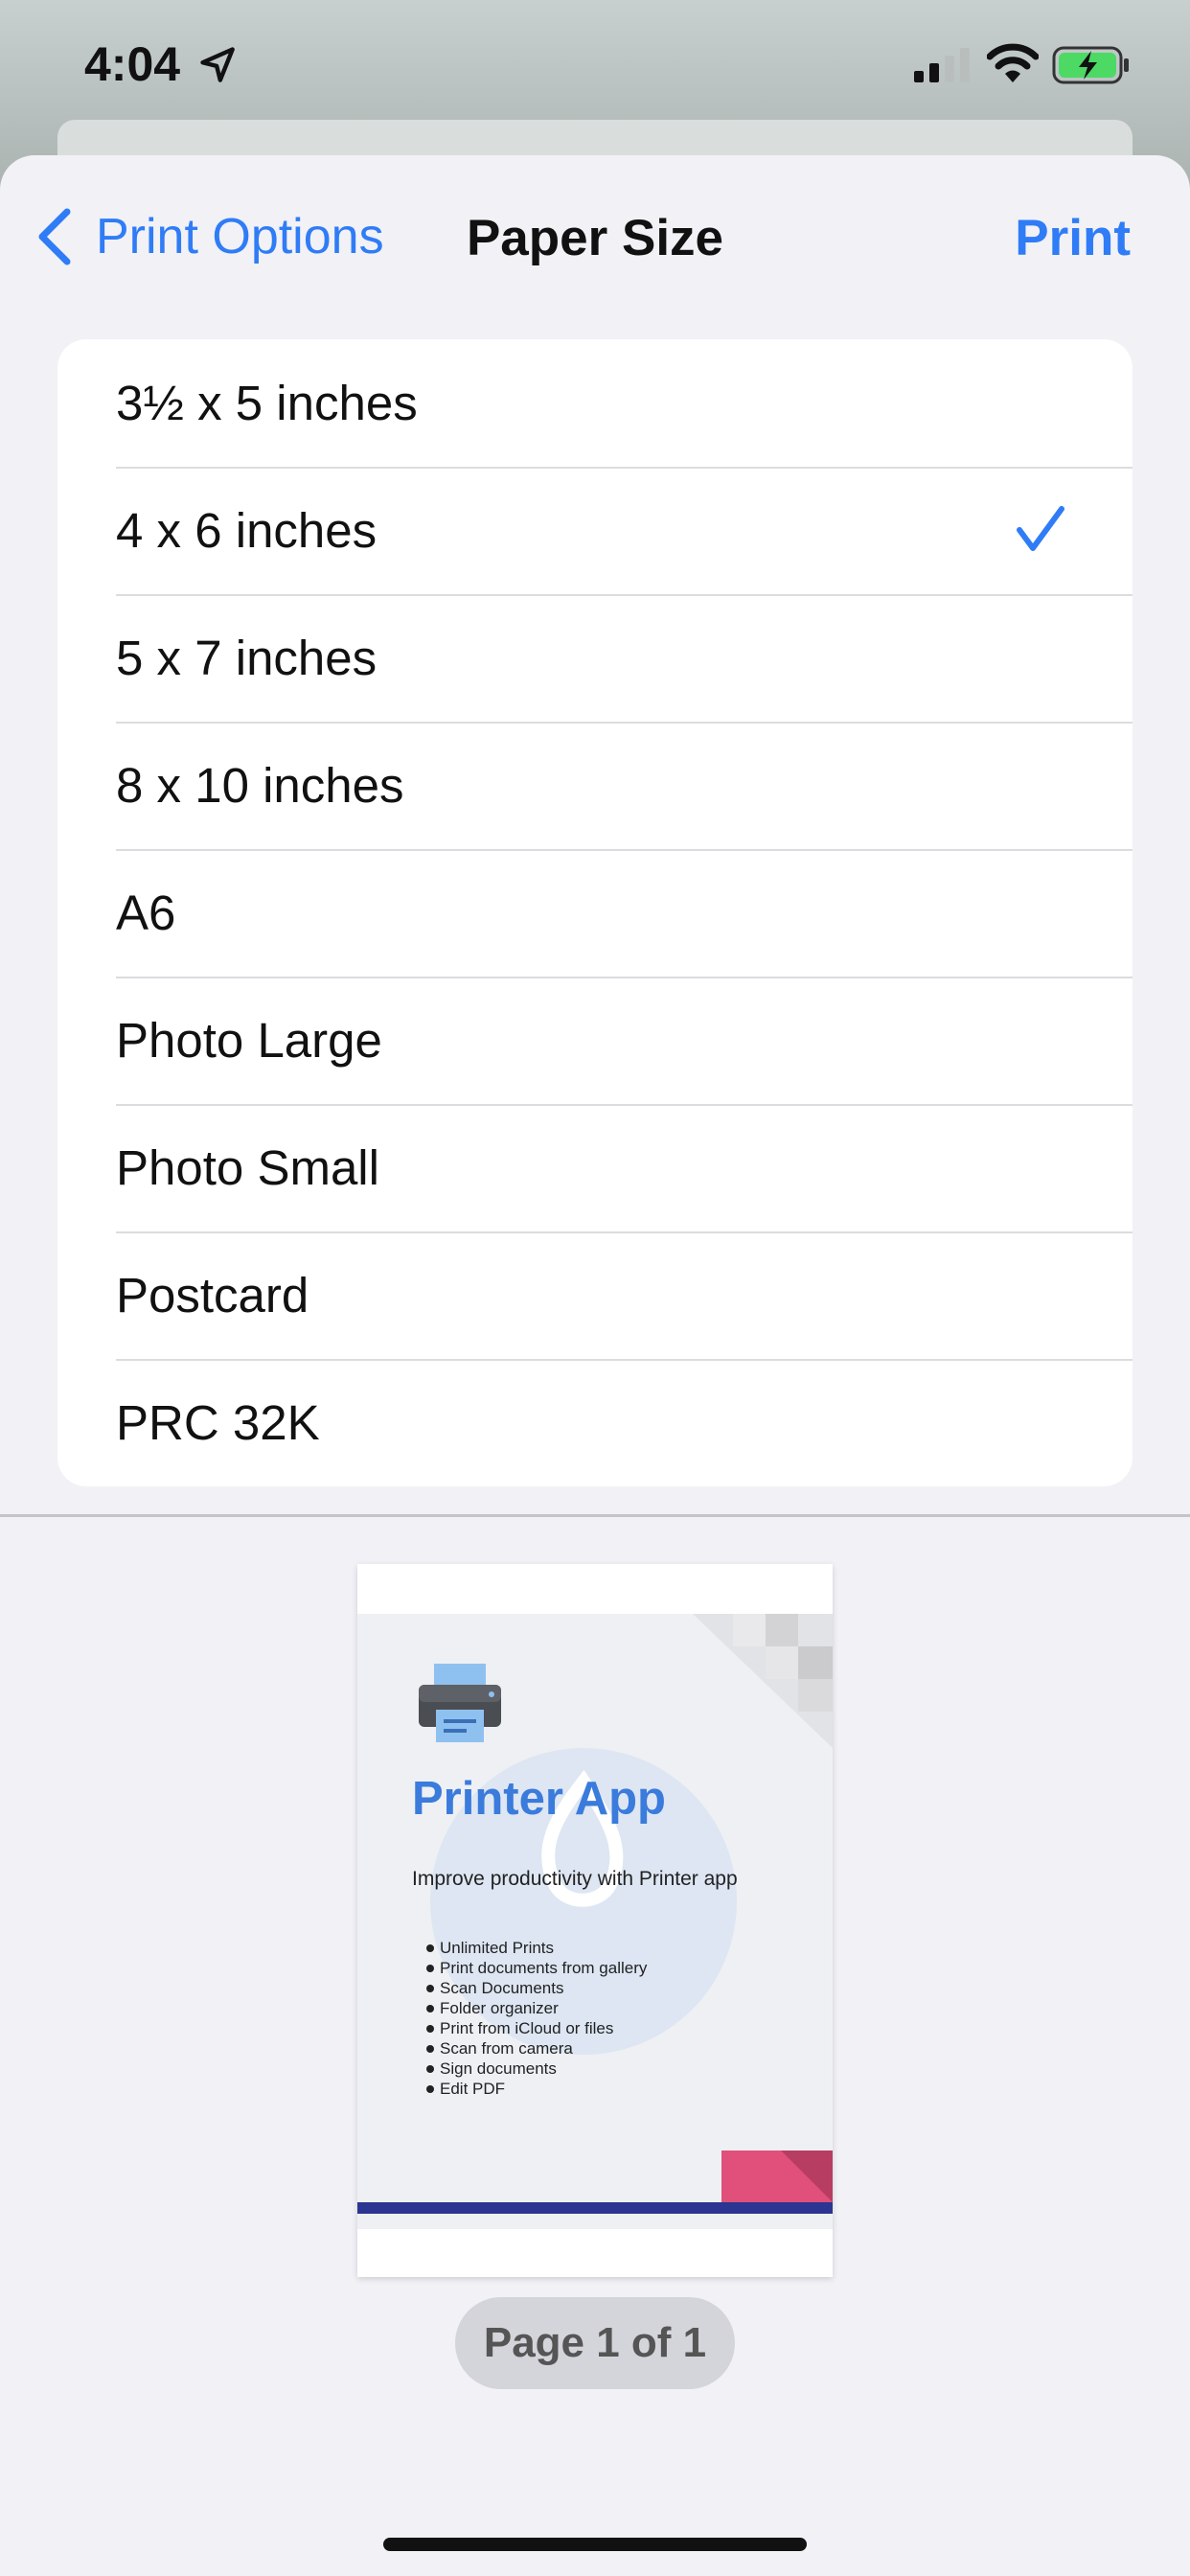  I want to click on feature-item: Sign documents, so click(537, 2068).